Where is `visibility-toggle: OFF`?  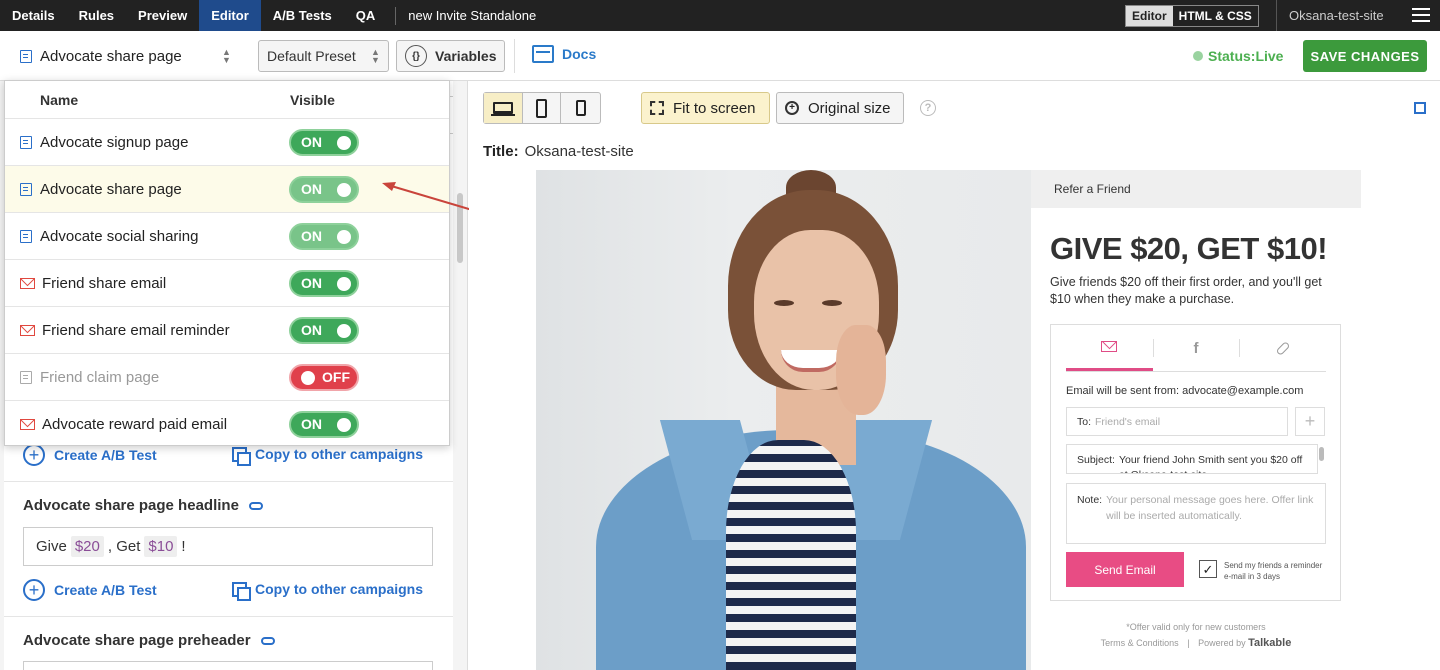 visibility-toggle: OFF is located at coordinates (324, 377).